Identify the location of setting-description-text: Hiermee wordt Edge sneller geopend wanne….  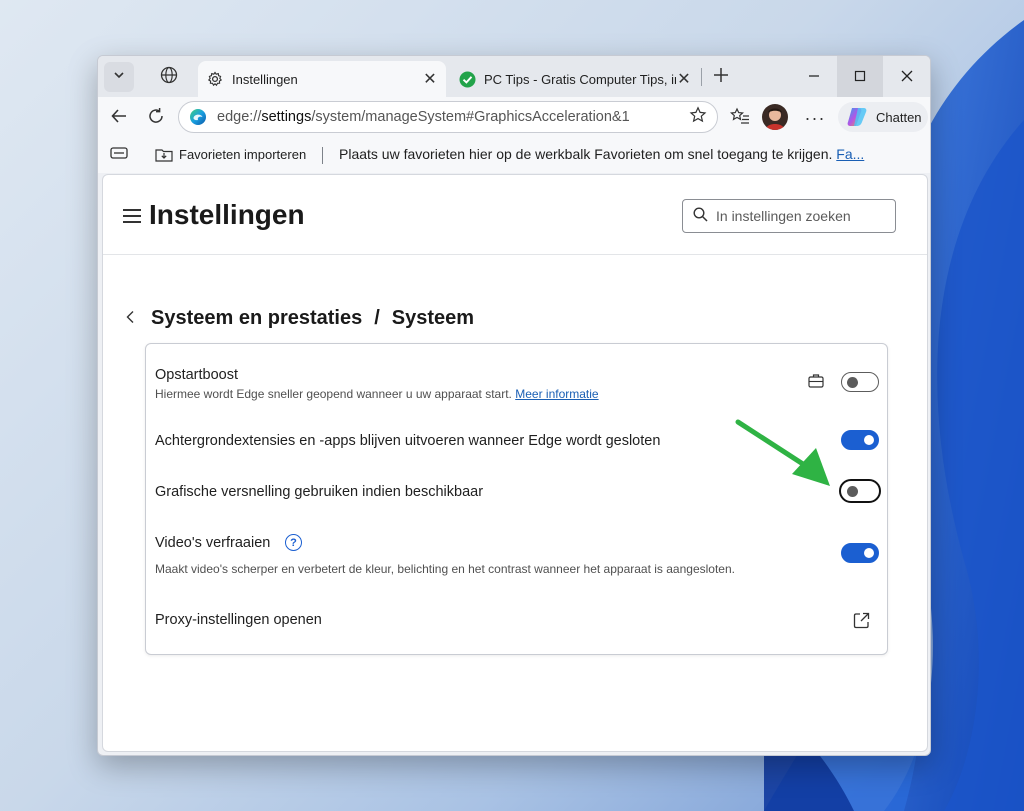
(333, 394).